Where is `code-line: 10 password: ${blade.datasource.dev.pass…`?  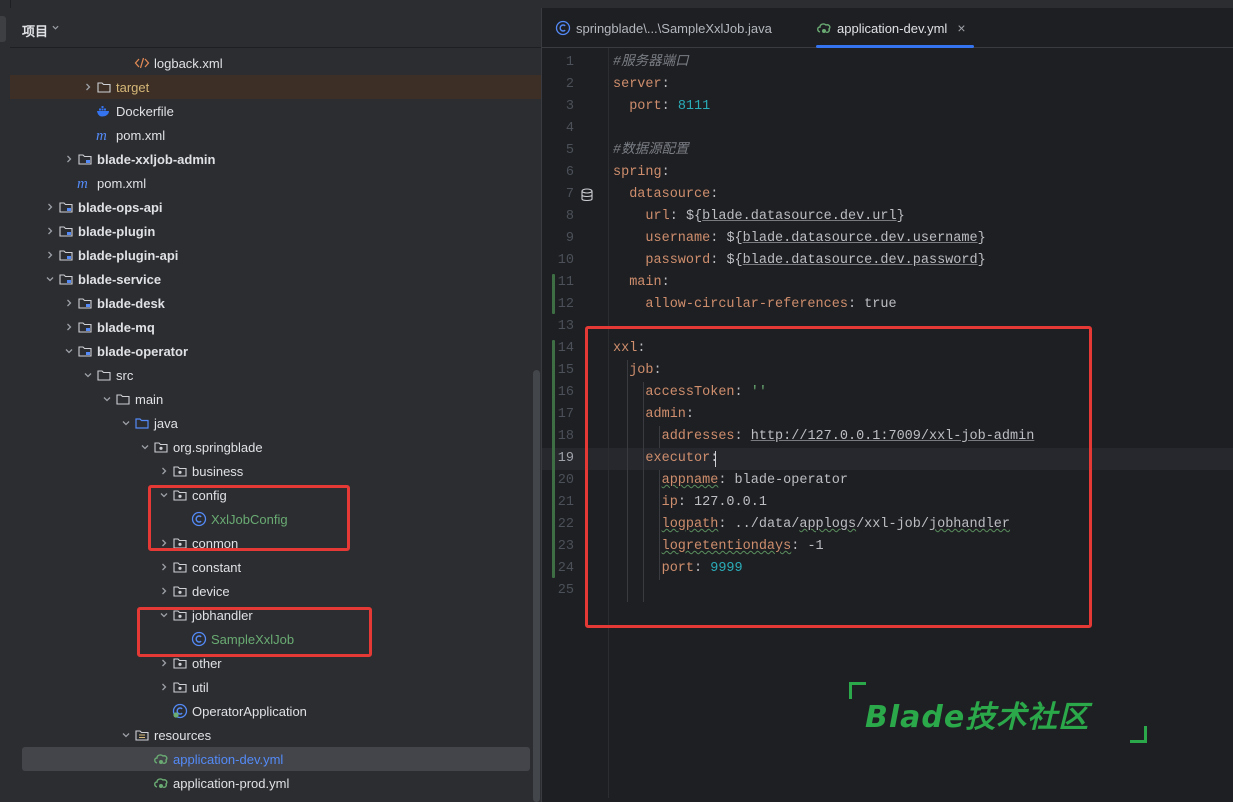 code-line: 10 password: ${blade.datasource.dev.pass… is located at coordinates (887, 261).